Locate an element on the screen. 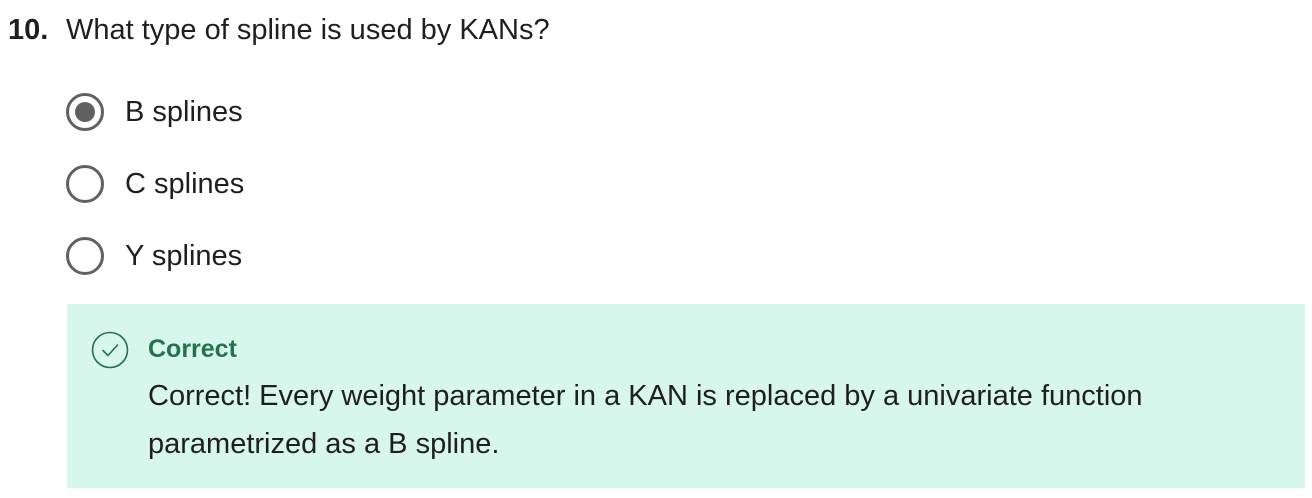  answer-options: B splines C splines Y splines is located at coordinates (155, 200).